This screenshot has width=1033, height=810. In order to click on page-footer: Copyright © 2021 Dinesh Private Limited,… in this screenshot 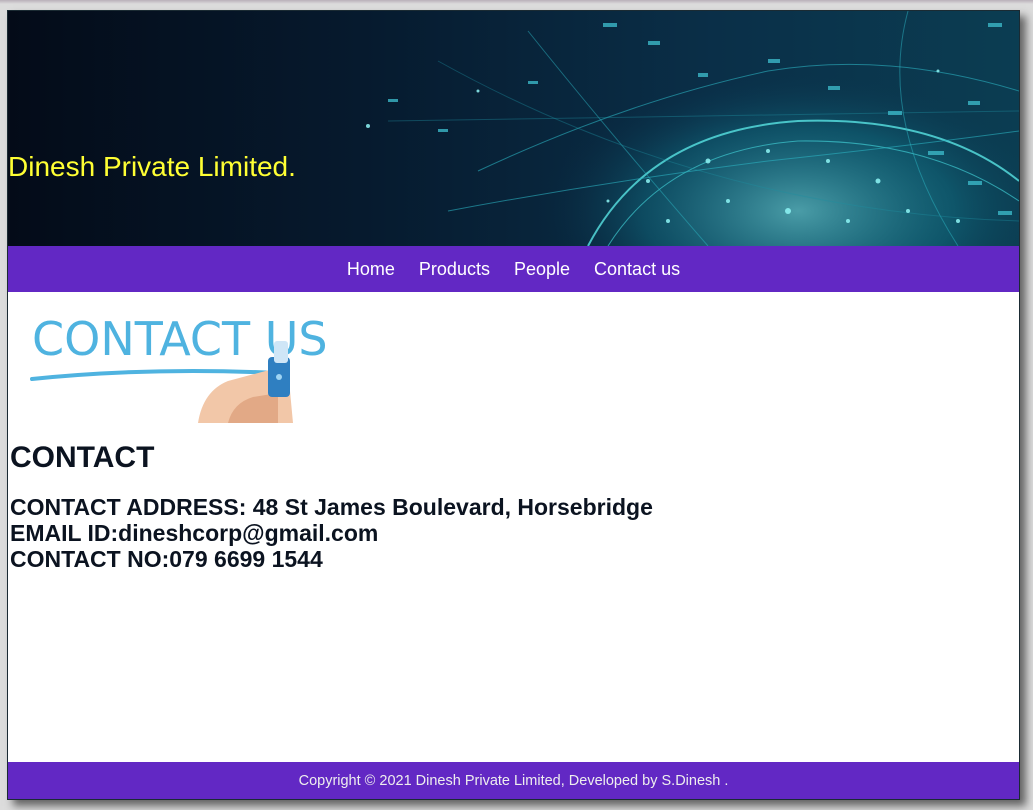, I will do `click(513, 780)`.